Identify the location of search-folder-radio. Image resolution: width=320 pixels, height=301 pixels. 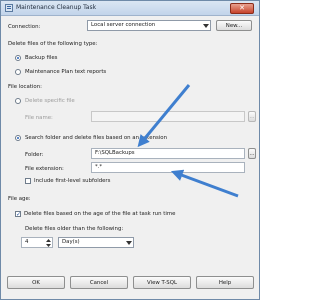
(18, 138).